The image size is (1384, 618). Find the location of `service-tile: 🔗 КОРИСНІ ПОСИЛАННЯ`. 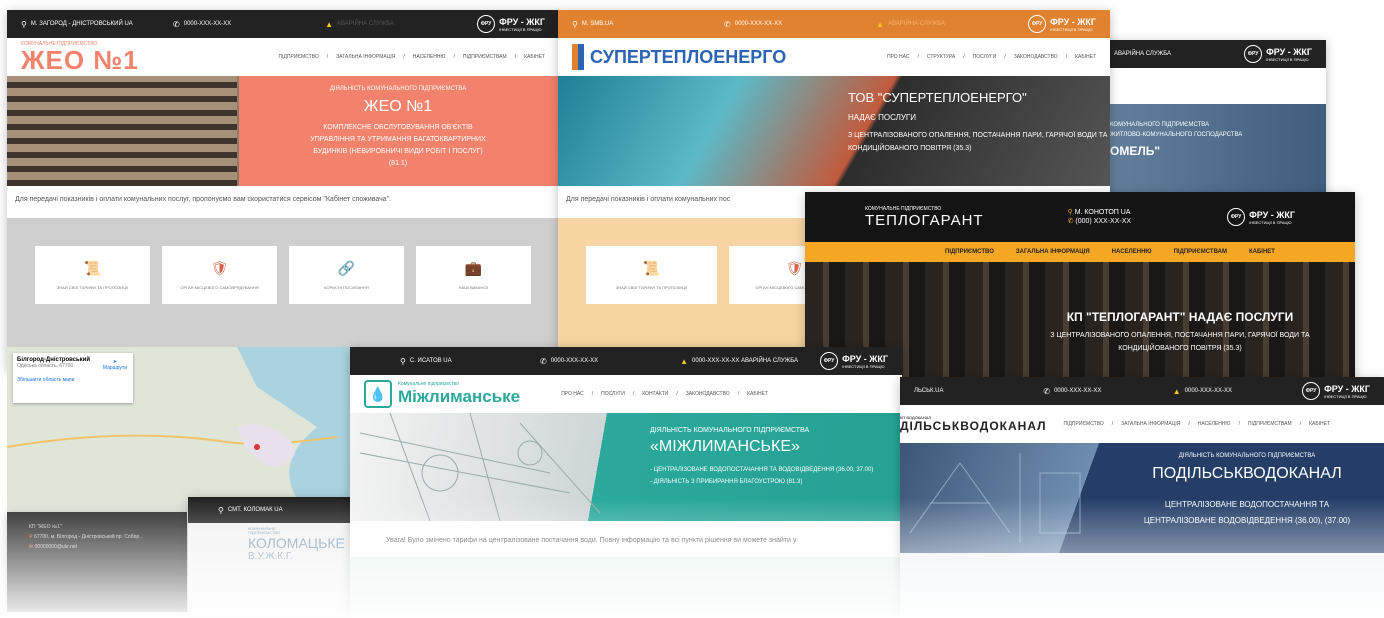

service-tile: 🔗 КОРИСНІ ПОСИЛАННЯ is located at coordinates (346, 275).